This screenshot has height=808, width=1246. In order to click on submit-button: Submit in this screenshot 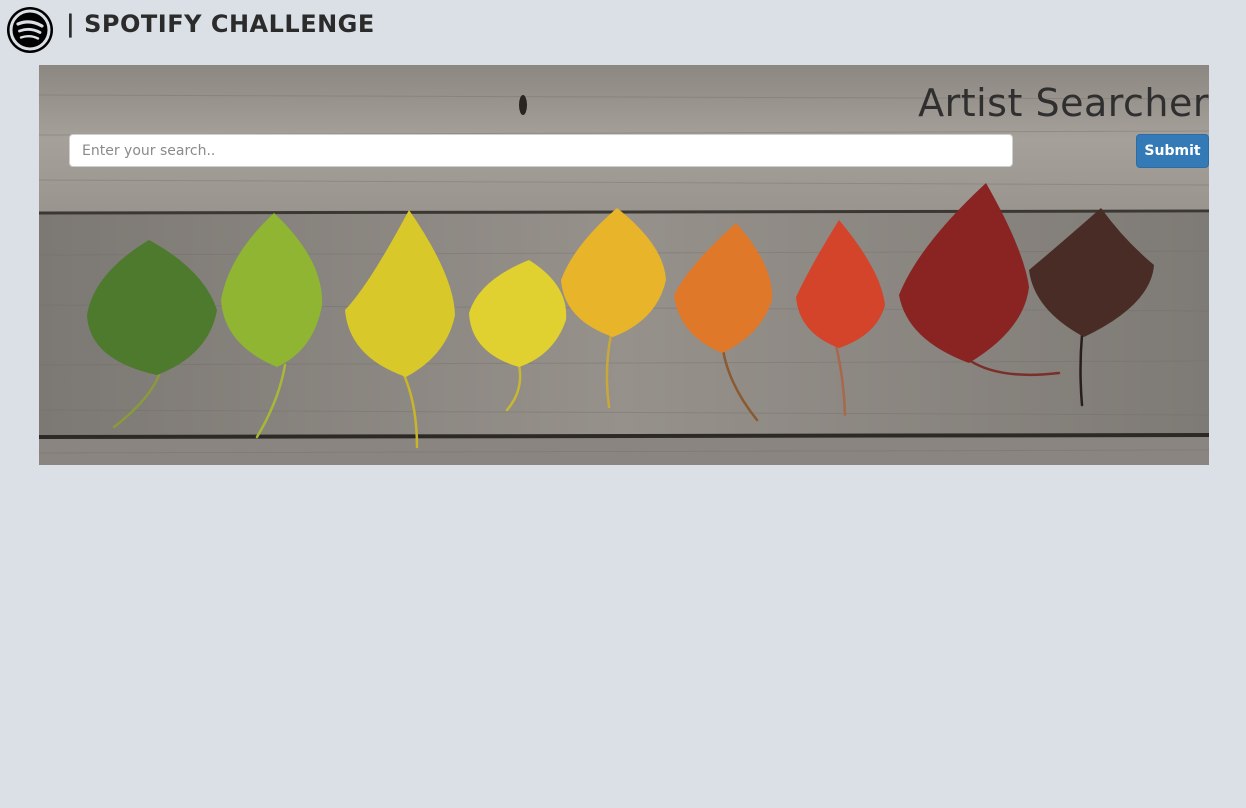, I will do `click(1172, 151)`.